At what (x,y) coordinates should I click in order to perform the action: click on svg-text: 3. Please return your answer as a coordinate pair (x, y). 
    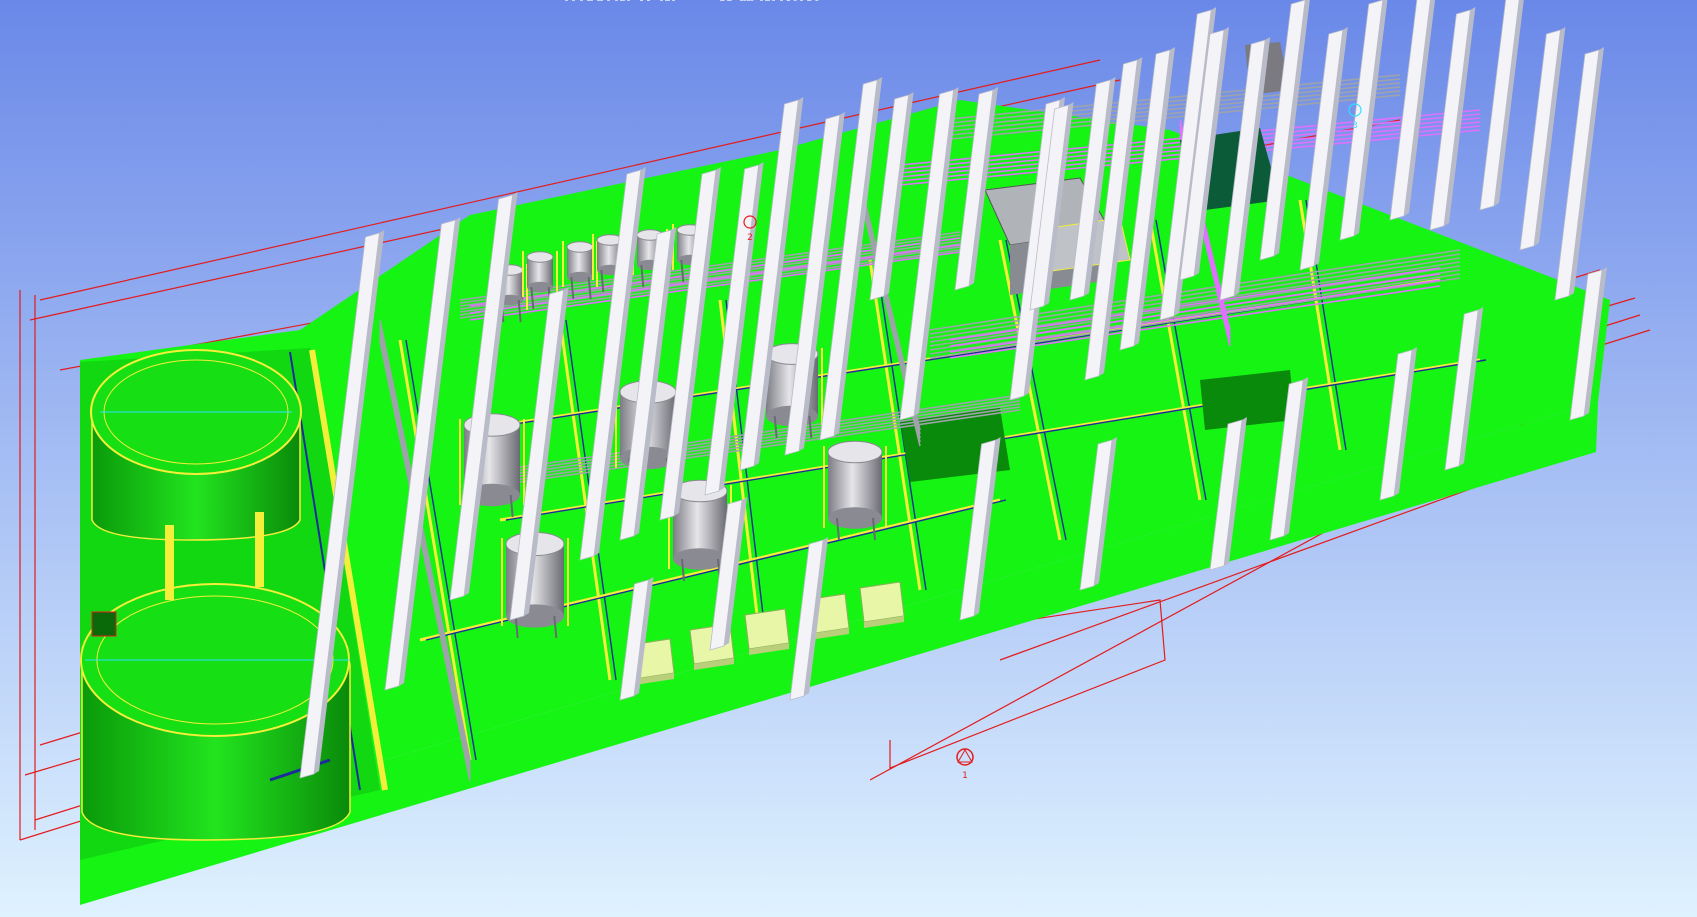
    Looking at the image, I should click on (1355, 126).